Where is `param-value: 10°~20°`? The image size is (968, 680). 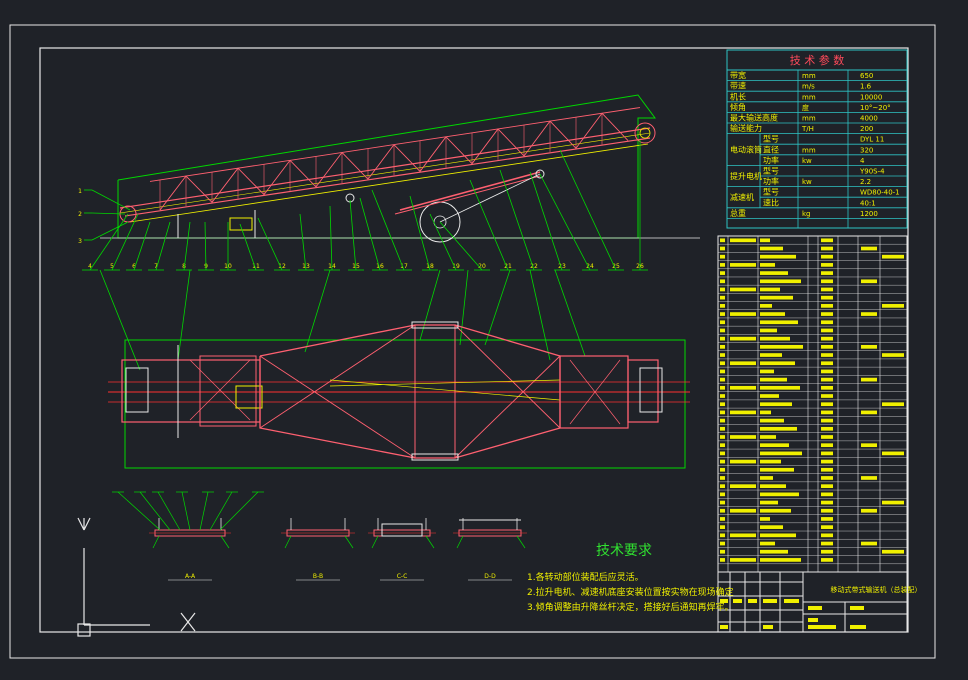
param-value: 10°~20° is located at coordinates (875, 108).